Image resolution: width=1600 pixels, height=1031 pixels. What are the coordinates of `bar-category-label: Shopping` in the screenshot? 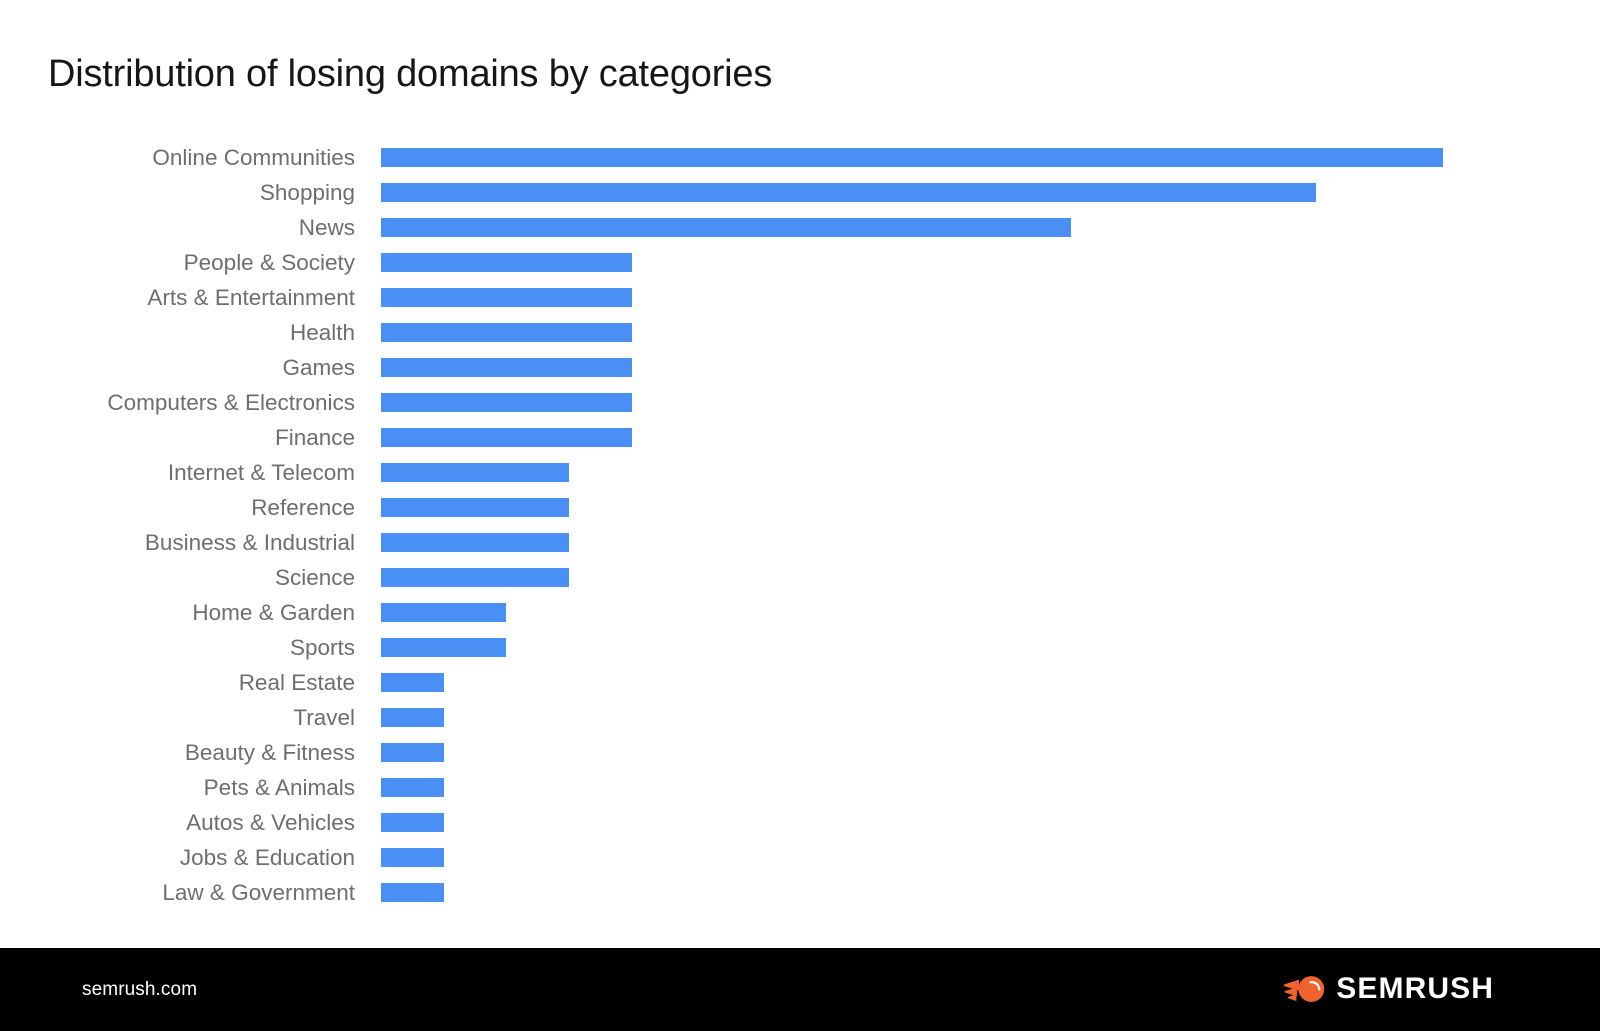 It's located at (307, 192).